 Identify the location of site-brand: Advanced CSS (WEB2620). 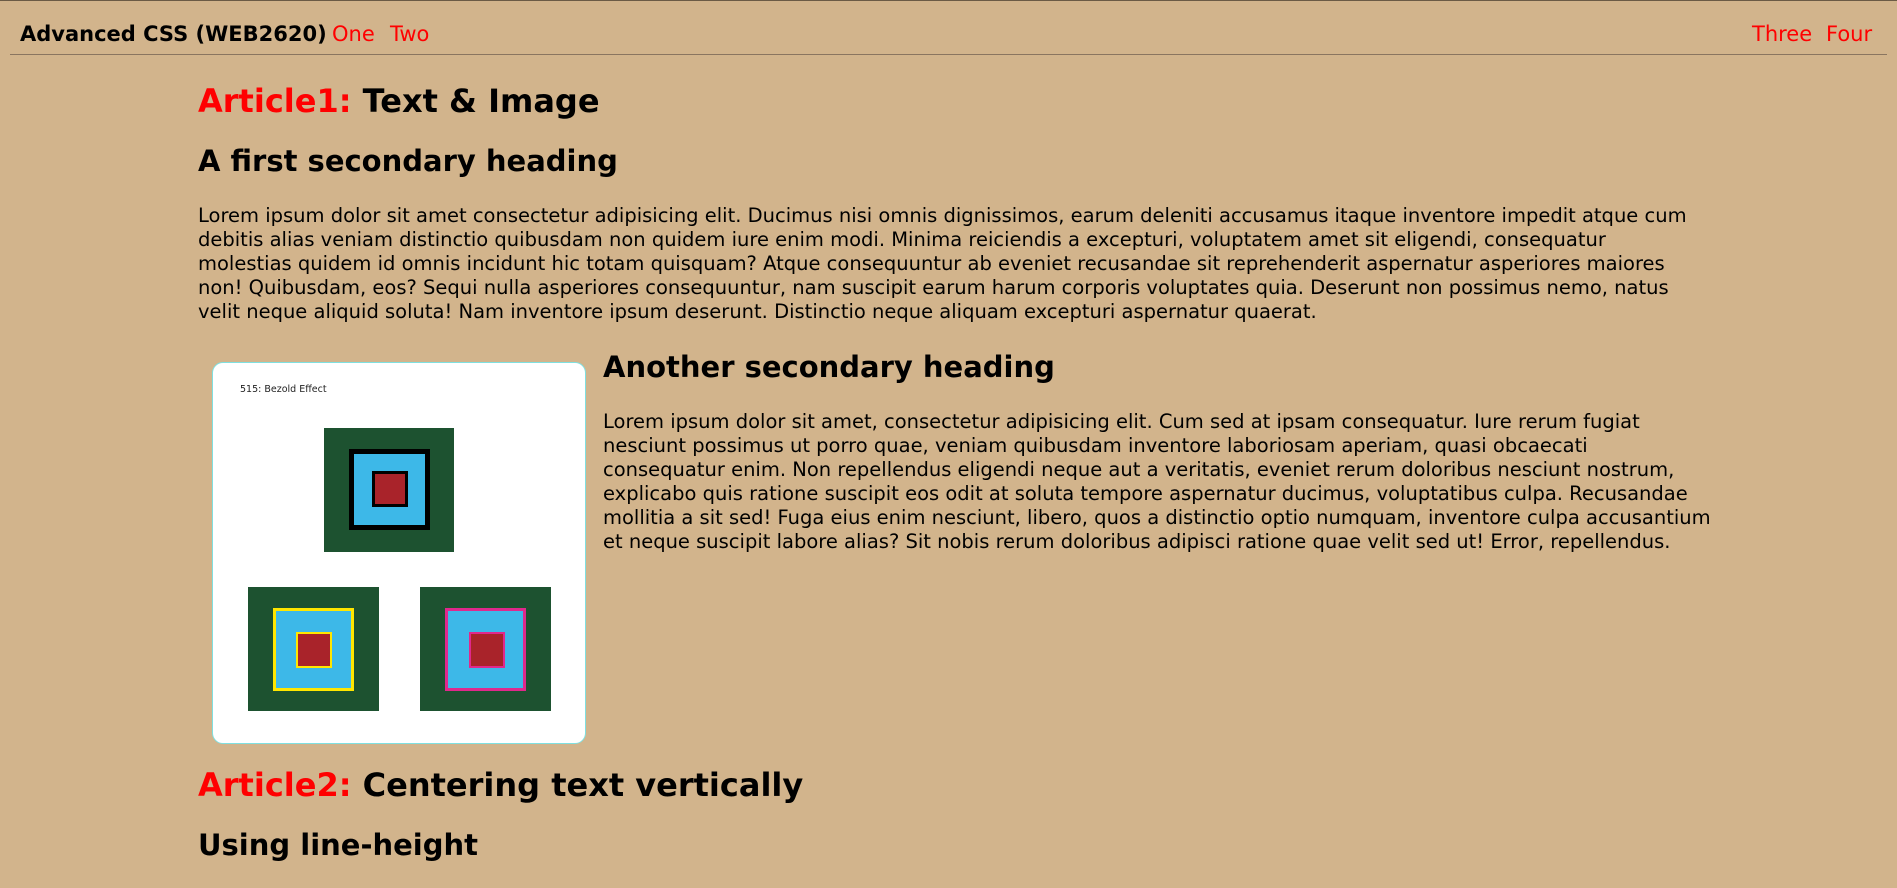
(173, 34).